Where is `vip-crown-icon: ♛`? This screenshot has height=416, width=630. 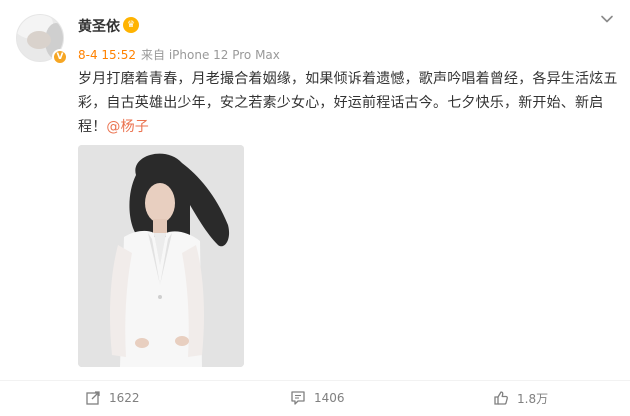
vip-crown-icon: ♛ is located at coordinates (131, 25).